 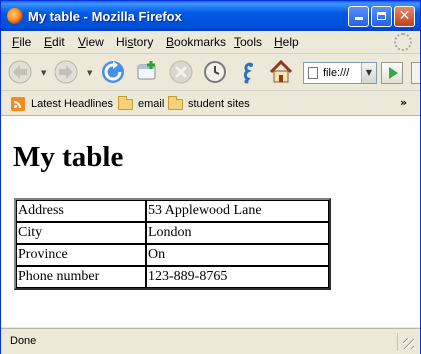 I want to click on title-bar: My table - Mozilla Firefox ✕, so click(x=210, y=16).